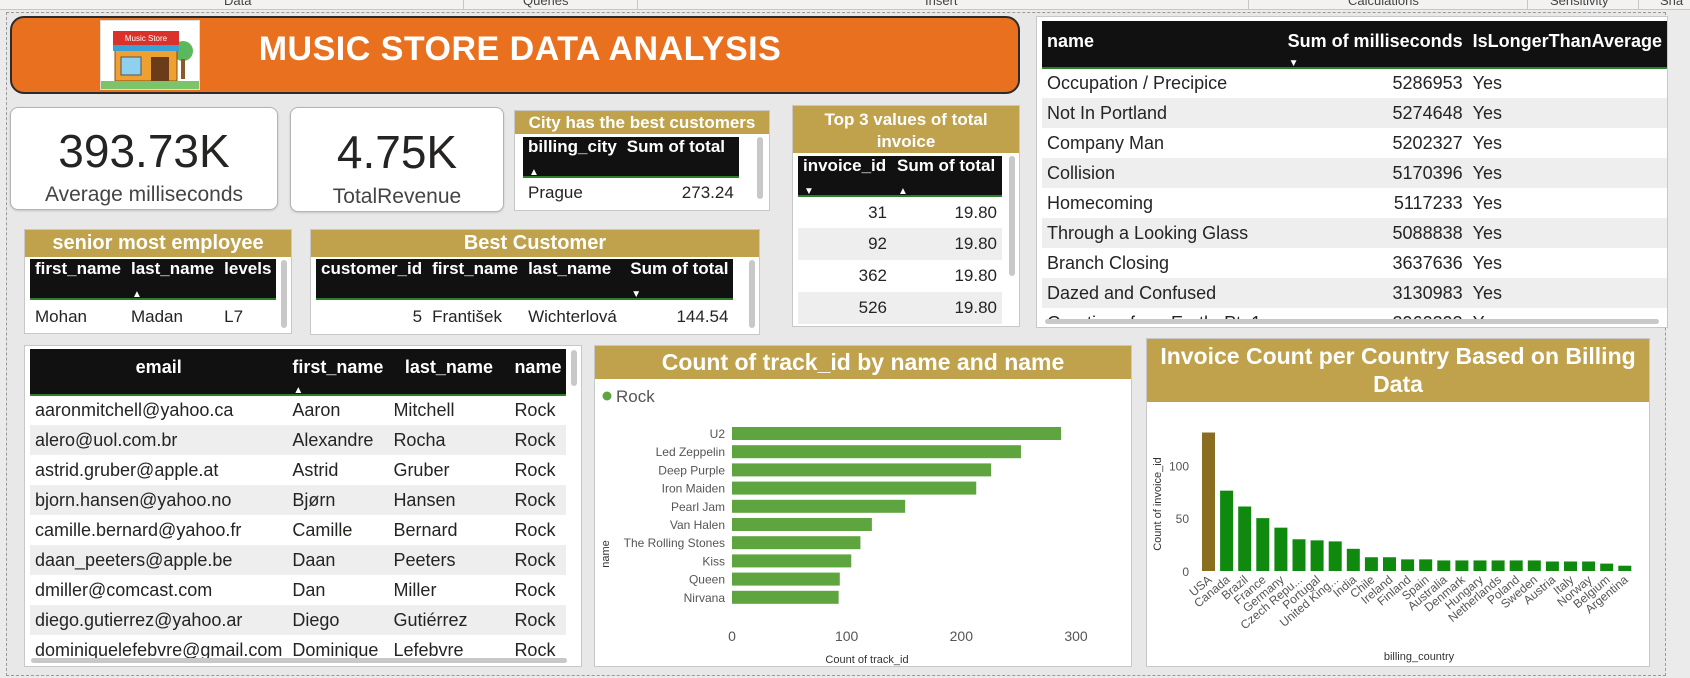 Image resolution: width=1690 pixels, height=678 pixels. What do you see at coordinates (1427, 142) in the screenshot?
I see `cell-sum-of-milliseconds: 5202327` at bounding box center [1427, 142].